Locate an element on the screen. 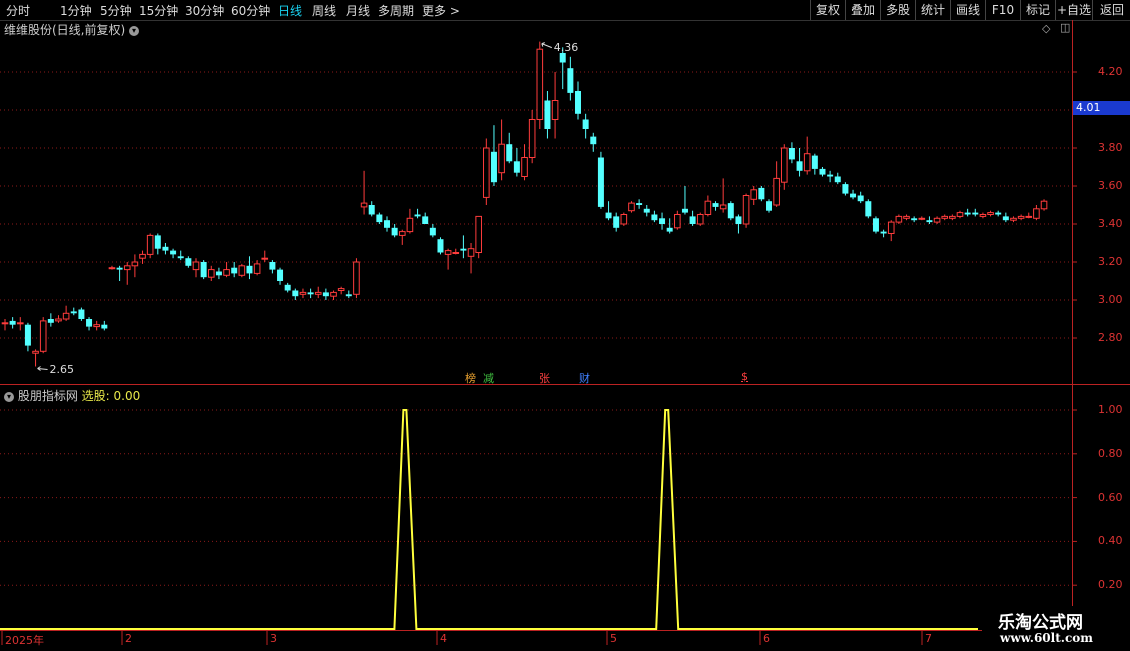 The width and height of the screenshot is (1130, 651). indicator-tick-label: 0.20 is located at coordinates (1110, 585).